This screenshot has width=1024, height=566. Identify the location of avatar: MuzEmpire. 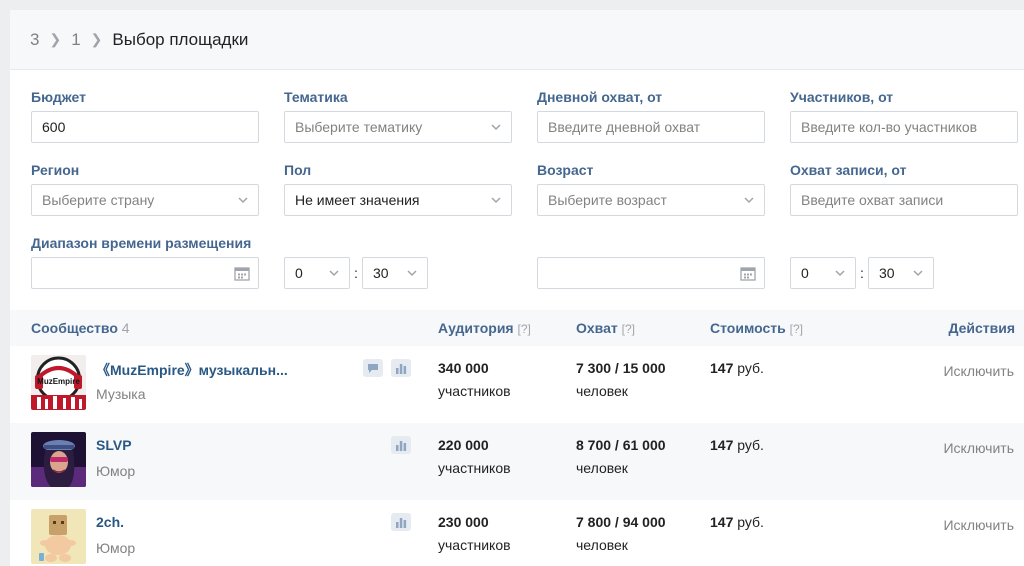
(58, 382).